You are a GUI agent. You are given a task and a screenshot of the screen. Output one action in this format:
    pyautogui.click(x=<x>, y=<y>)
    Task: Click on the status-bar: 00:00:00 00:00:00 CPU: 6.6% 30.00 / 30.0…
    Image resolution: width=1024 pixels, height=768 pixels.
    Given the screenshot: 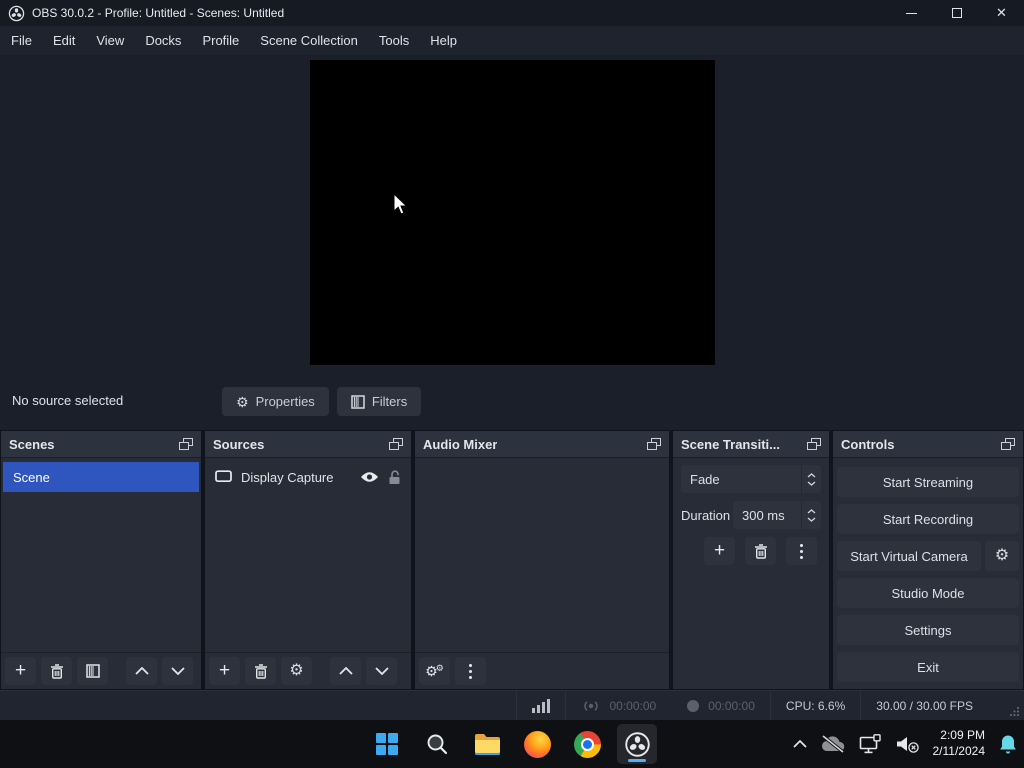 What is the action you would take?
    pyautogui.click(x=512, y=705)
    